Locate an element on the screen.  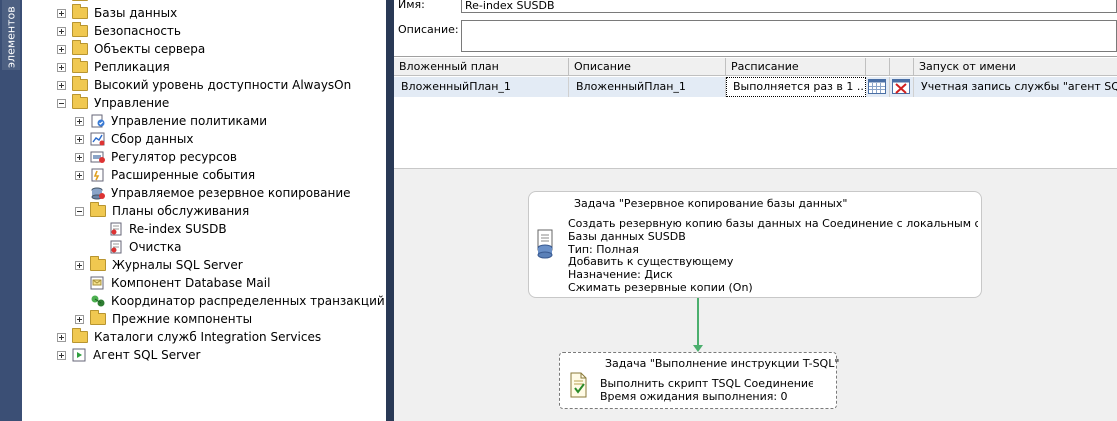
dtc-icon is located at coordinates (98, 301).